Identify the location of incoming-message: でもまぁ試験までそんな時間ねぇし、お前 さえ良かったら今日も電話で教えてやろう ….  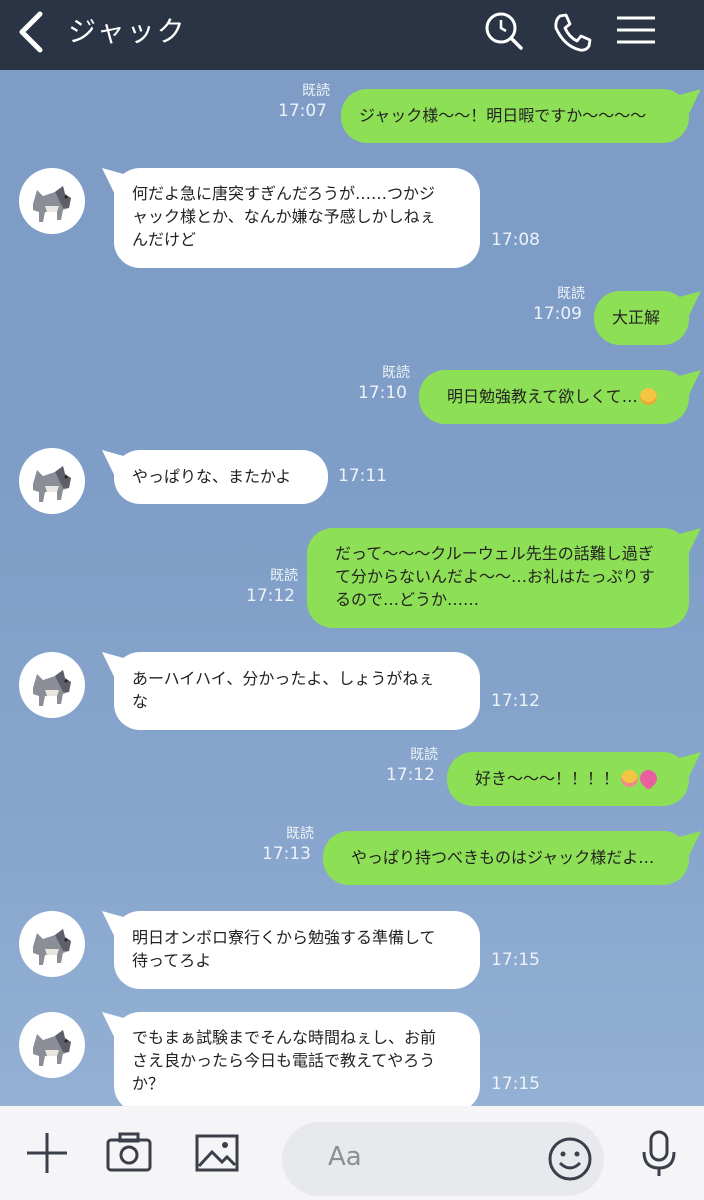
(297, 1059).